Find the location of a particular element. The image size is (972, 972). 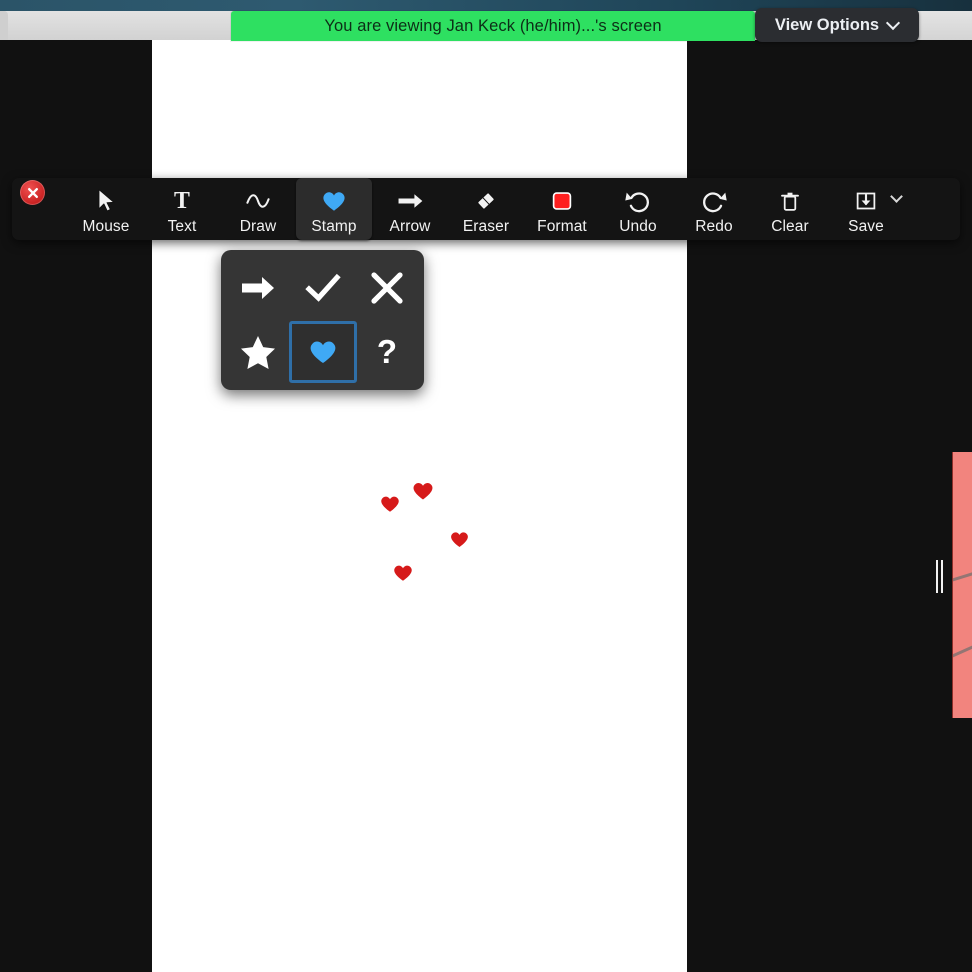

toolbar-tool-mouse: Mouse is located at coordinates (106, 209).